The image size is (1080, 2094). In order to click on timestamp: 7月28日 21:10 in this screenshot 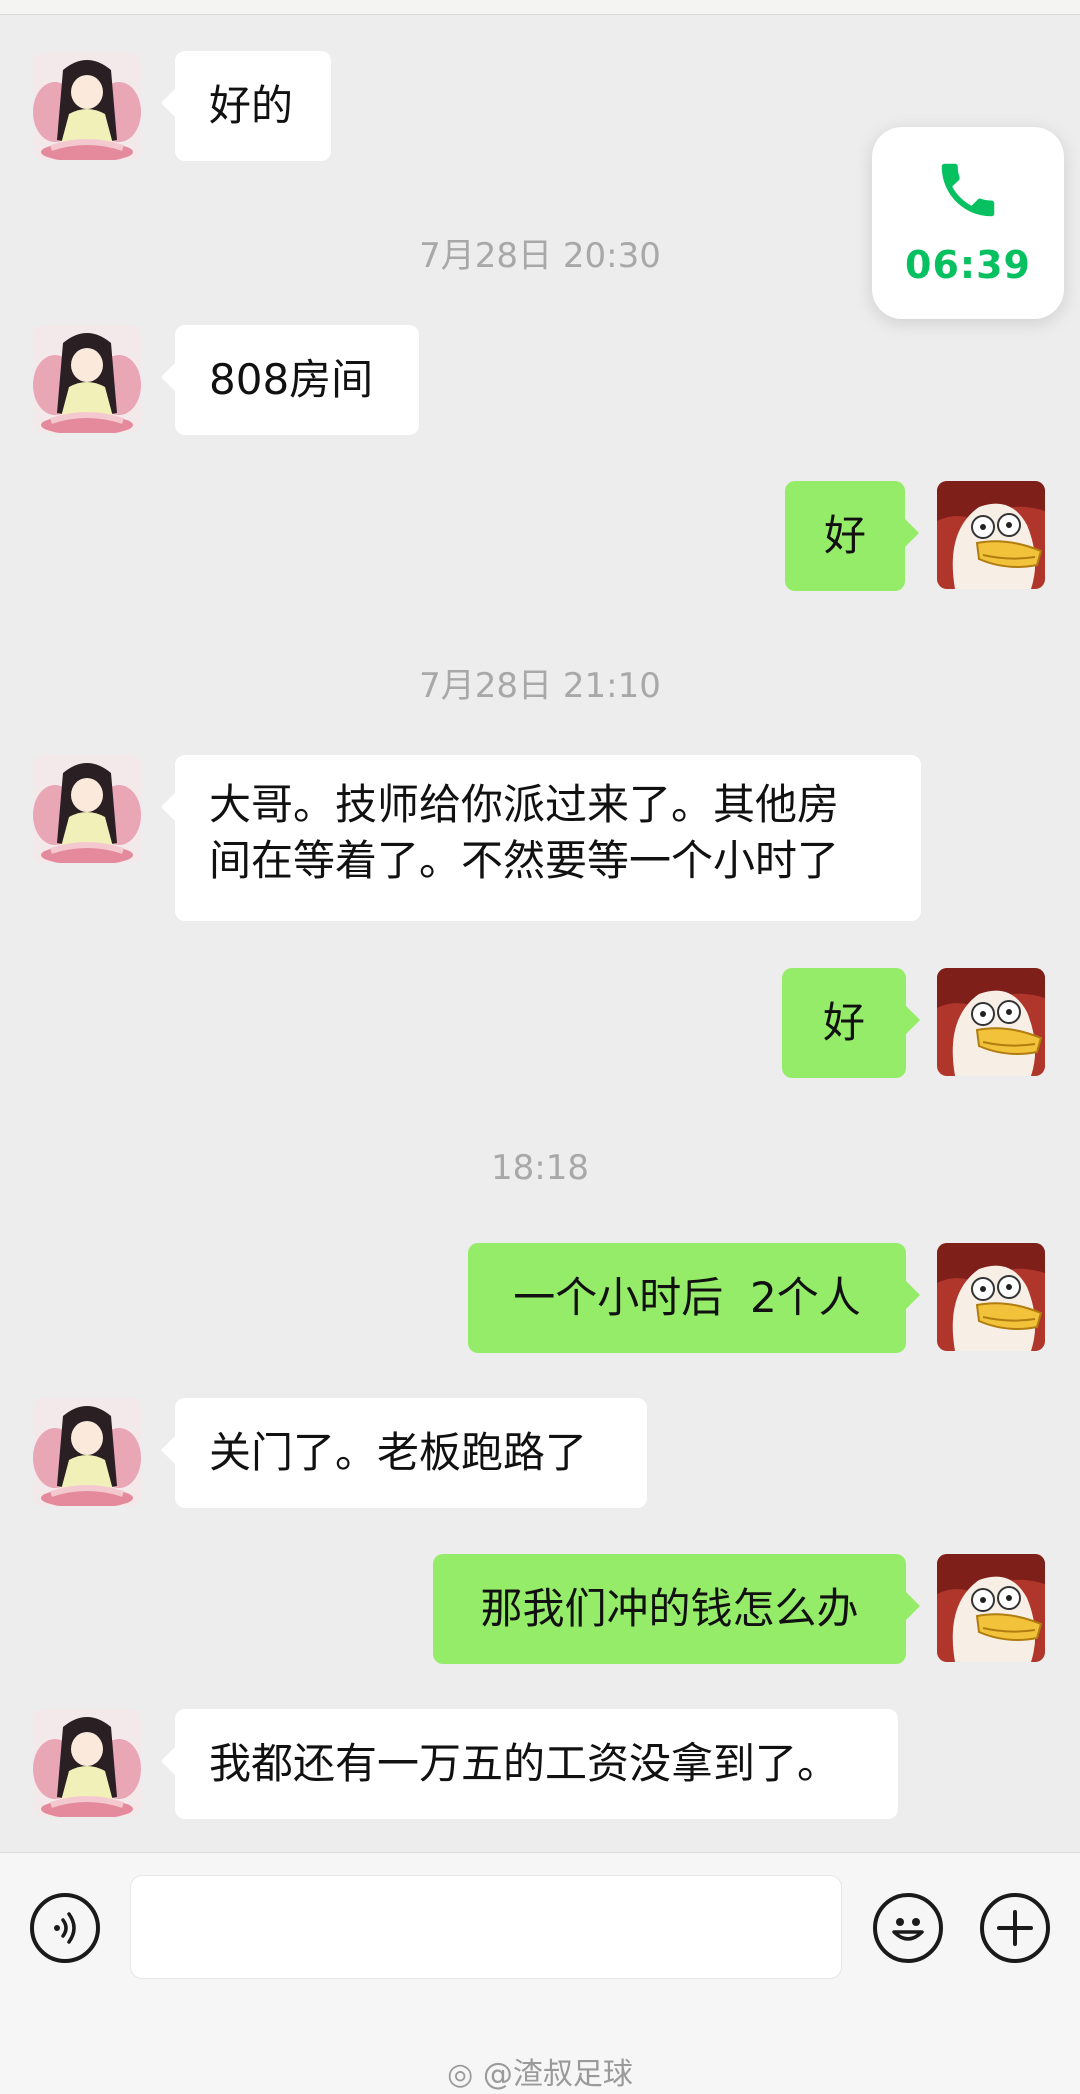, I will do `click(540, 686)`.